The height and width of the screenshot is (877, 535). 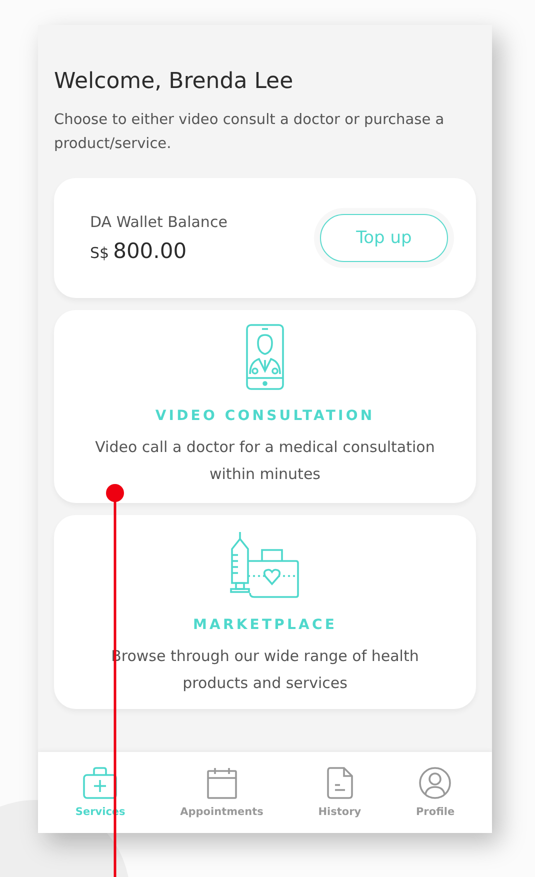 I want to click on welcome-title: Welcome, Brenda Lee, so click(x=174, y=81).